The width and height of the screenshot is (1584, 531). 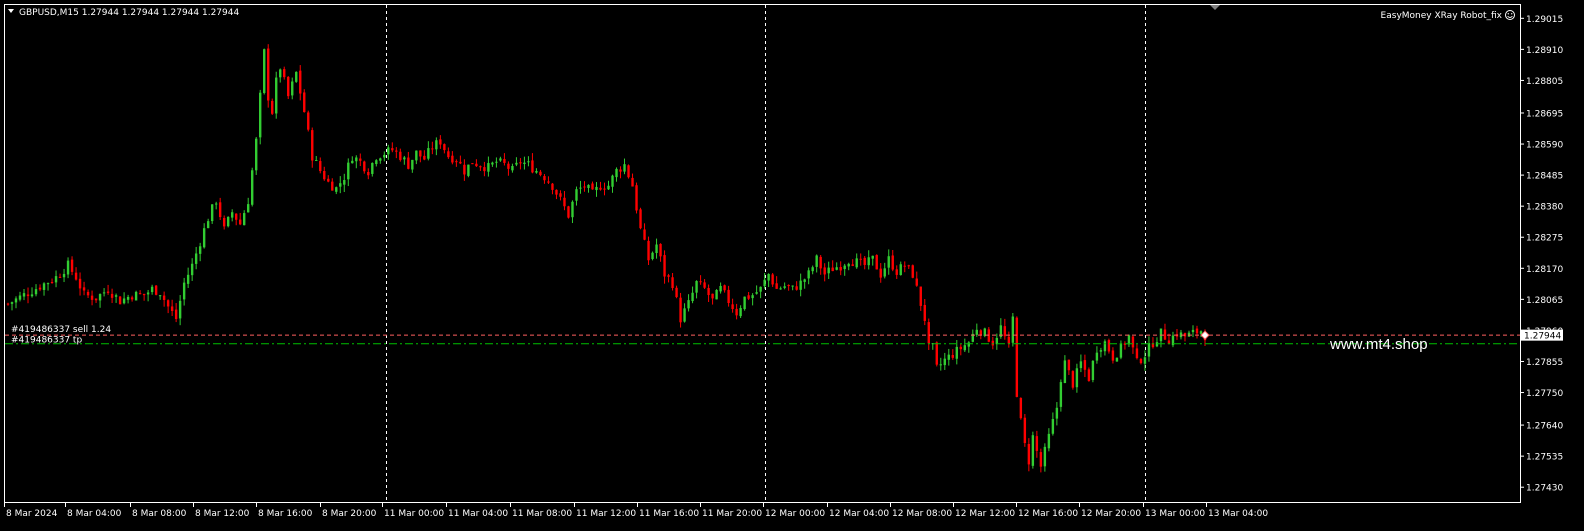 I want to click on price-tick-label: 1.27430, so click(x=1544, y=489).